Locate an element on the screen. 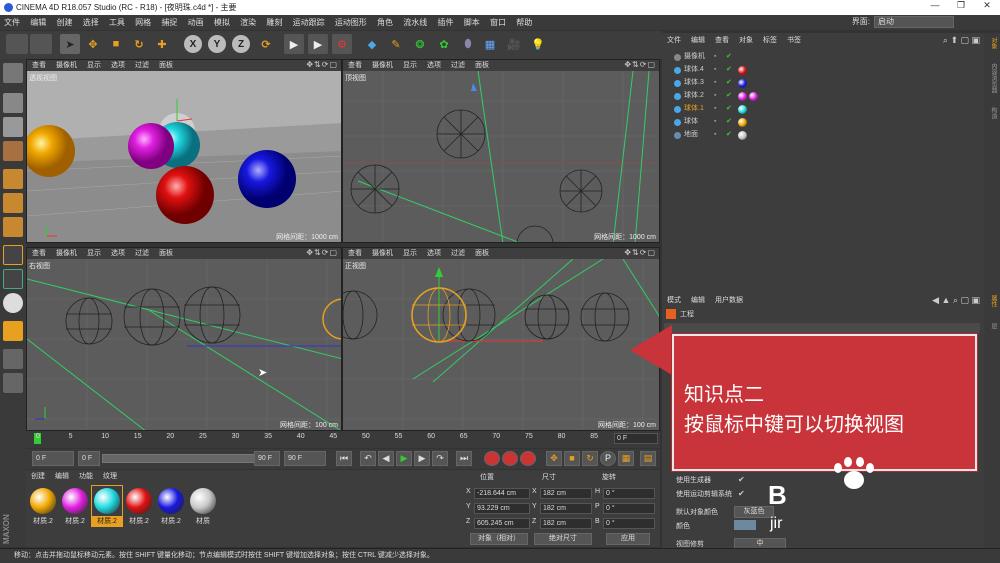  light-icon: 💡 is located at coordinates (538, 44).